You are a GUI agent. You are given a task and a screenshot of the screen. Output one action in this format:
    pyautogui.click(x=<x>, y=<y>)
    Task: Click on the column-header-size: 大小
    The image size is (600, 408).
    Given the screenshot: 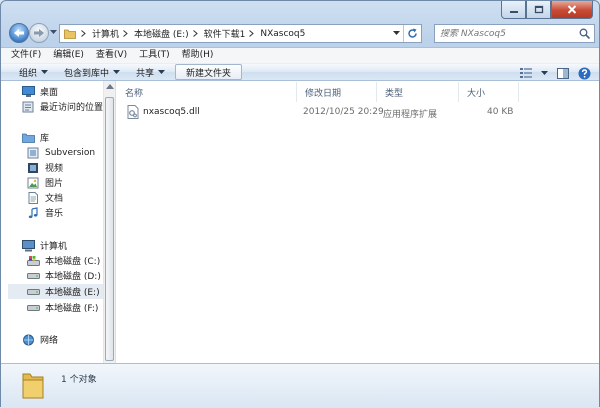 What is the action you would take?
    pyautogui.click(x=489, y=92)
    